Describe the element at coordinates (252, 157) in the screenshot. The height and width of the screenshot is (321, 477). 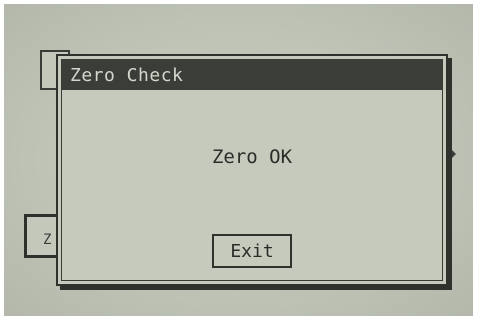
I see `dialog-message: Zero OK` at that location.